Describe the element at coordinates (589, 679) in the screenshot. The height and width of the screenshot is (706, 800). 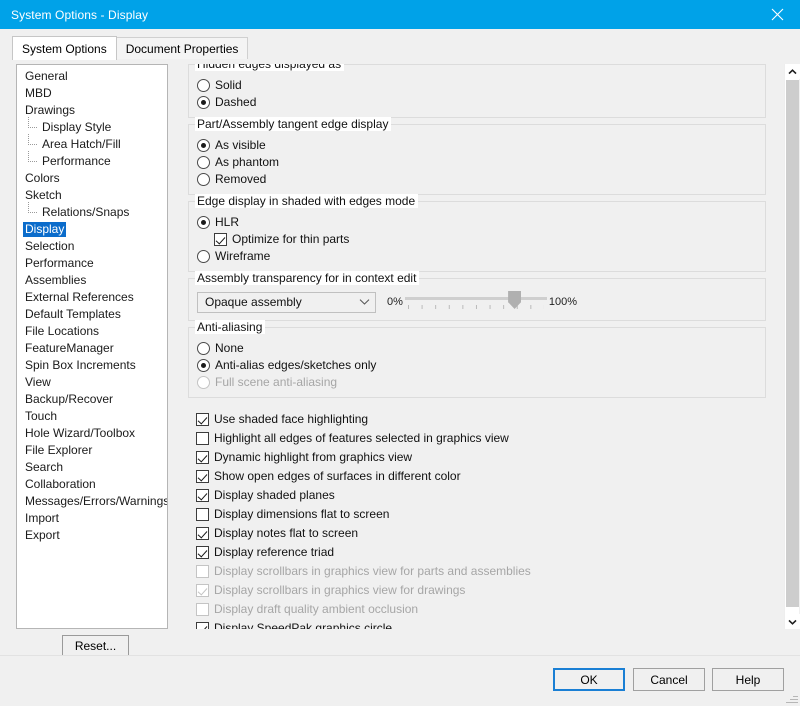
I see `ok-button: OK` at that location.